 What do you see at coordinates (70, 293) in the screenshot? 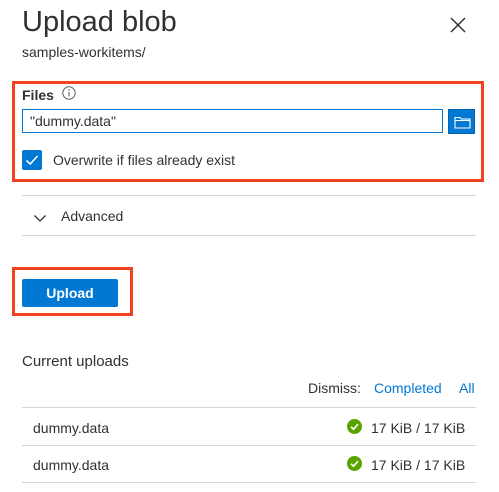
I see `upload-button: Upload` at bounding box center [70, 293].